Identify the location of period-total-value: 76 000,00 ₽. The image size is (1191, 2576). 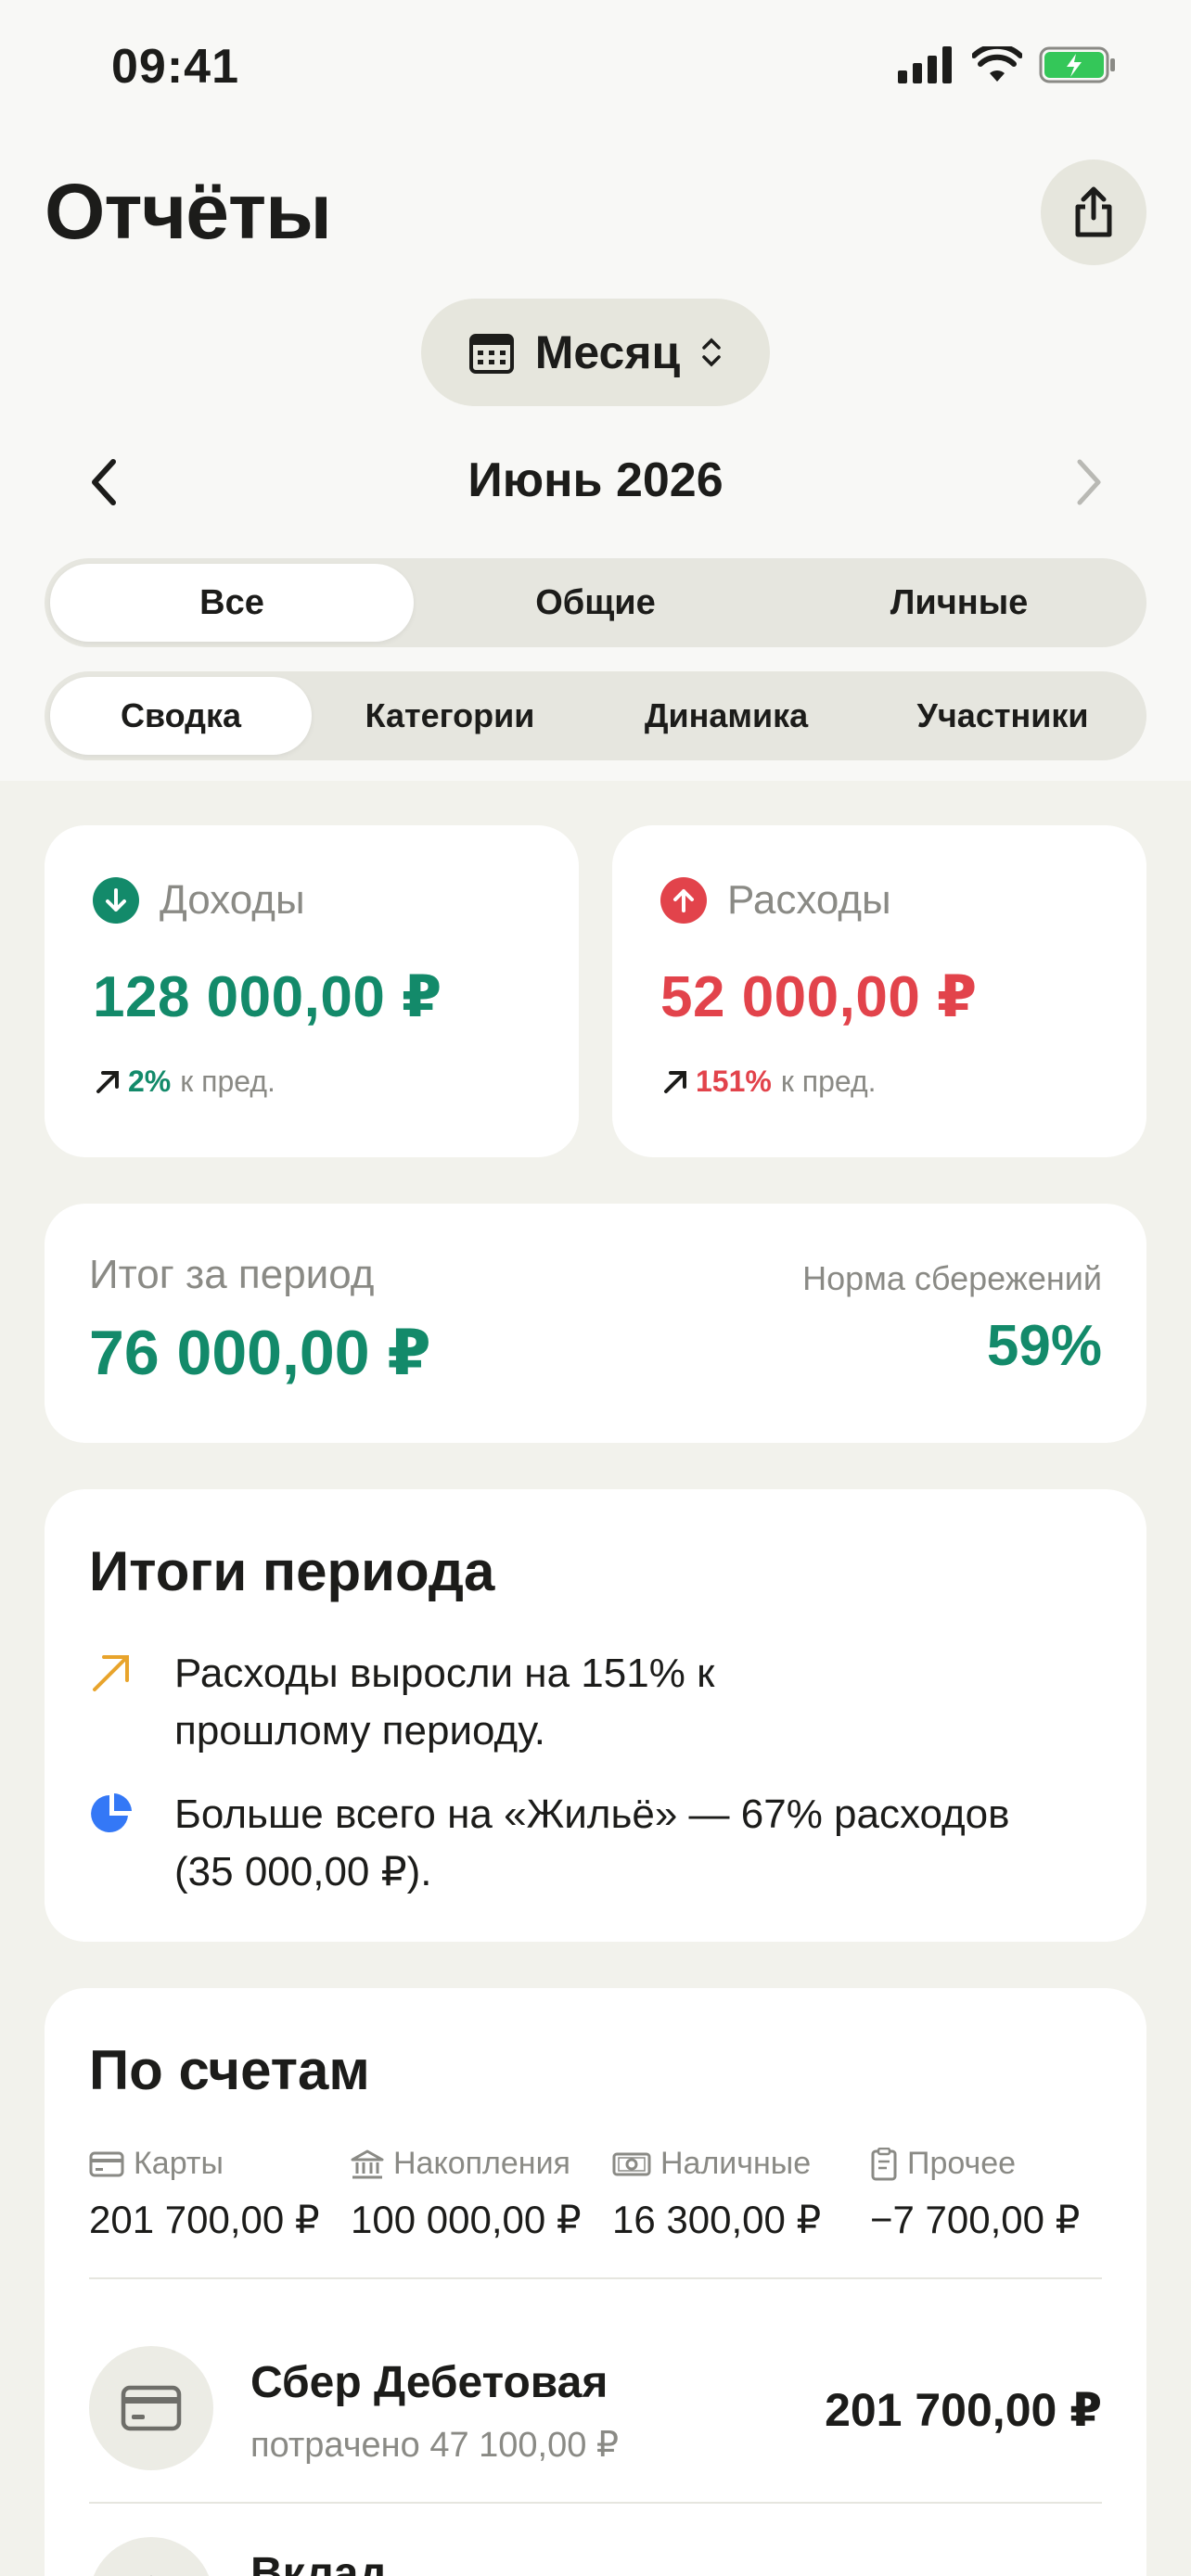
(260, 1353).